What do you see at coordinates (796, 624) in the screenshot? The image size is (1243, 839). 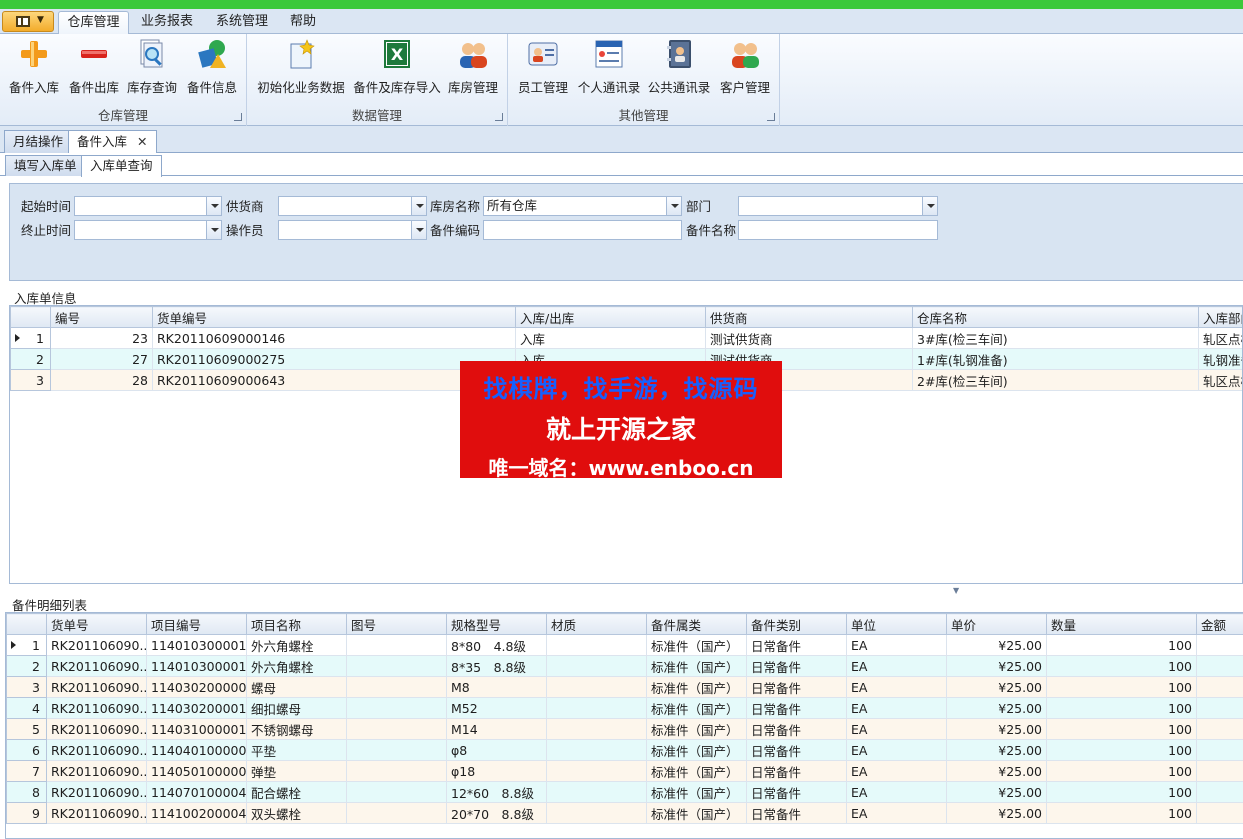 I see `column-header: 备件类别` at bounding box center [796, 624].